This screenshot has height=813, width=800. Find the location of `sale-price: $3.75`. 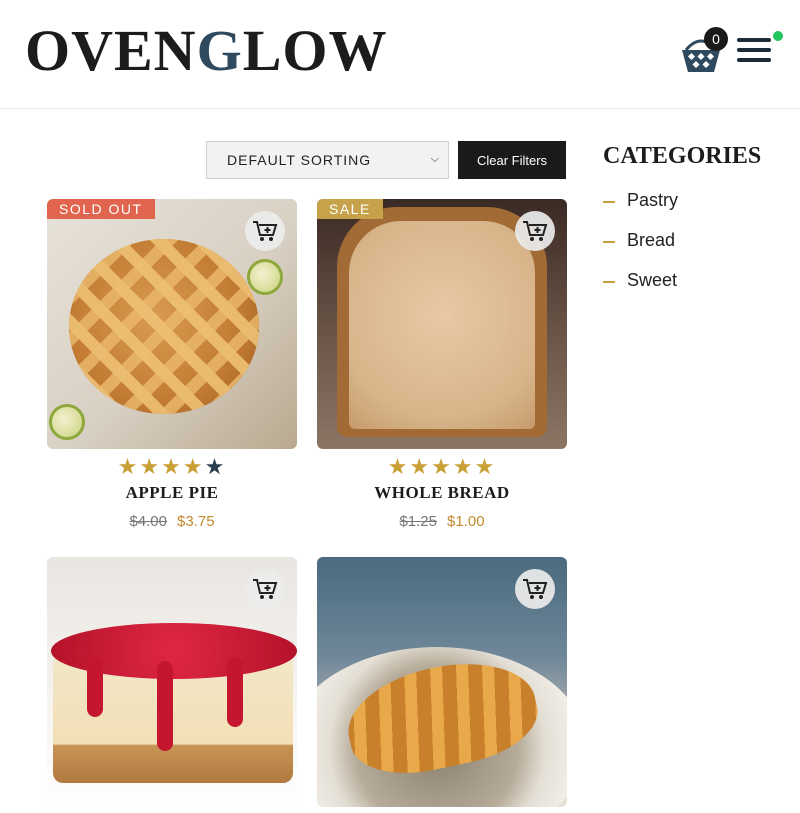

sale-price: $3.75 is located at coordinates (196, 521).